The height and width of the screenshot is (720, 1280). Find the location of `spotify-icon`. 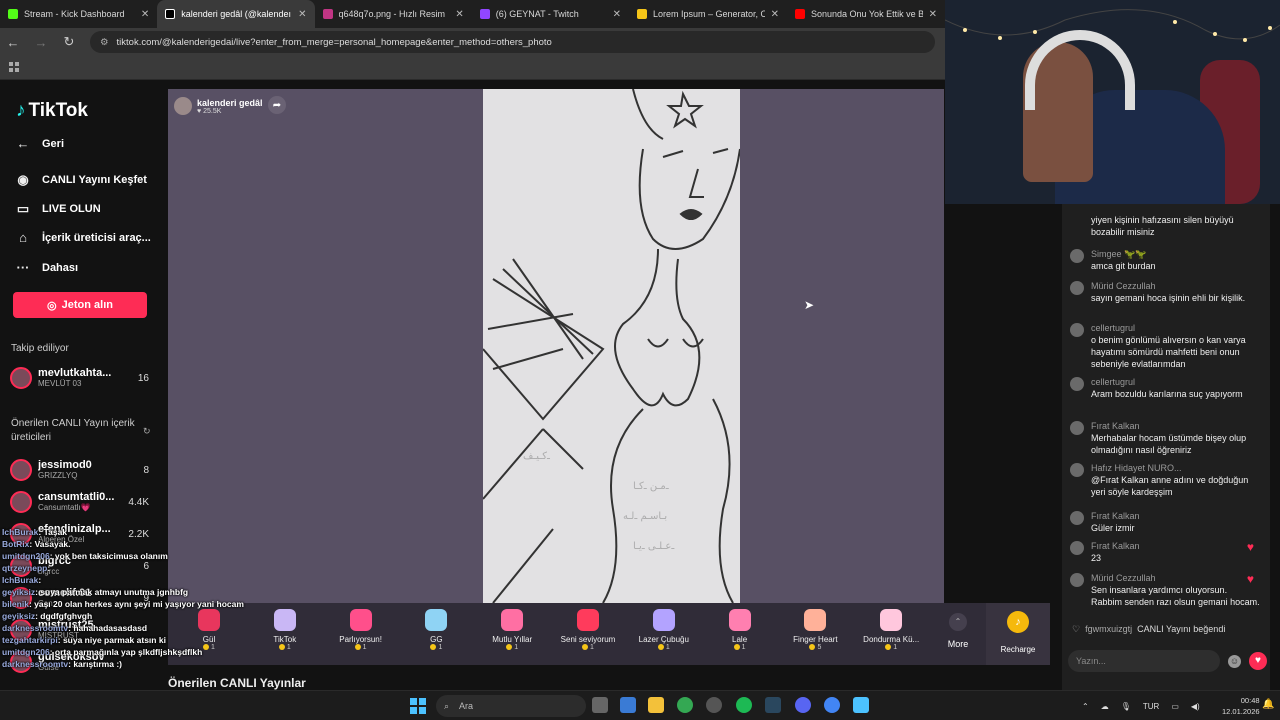

spotify-icon is located at coordinates (744, 705).